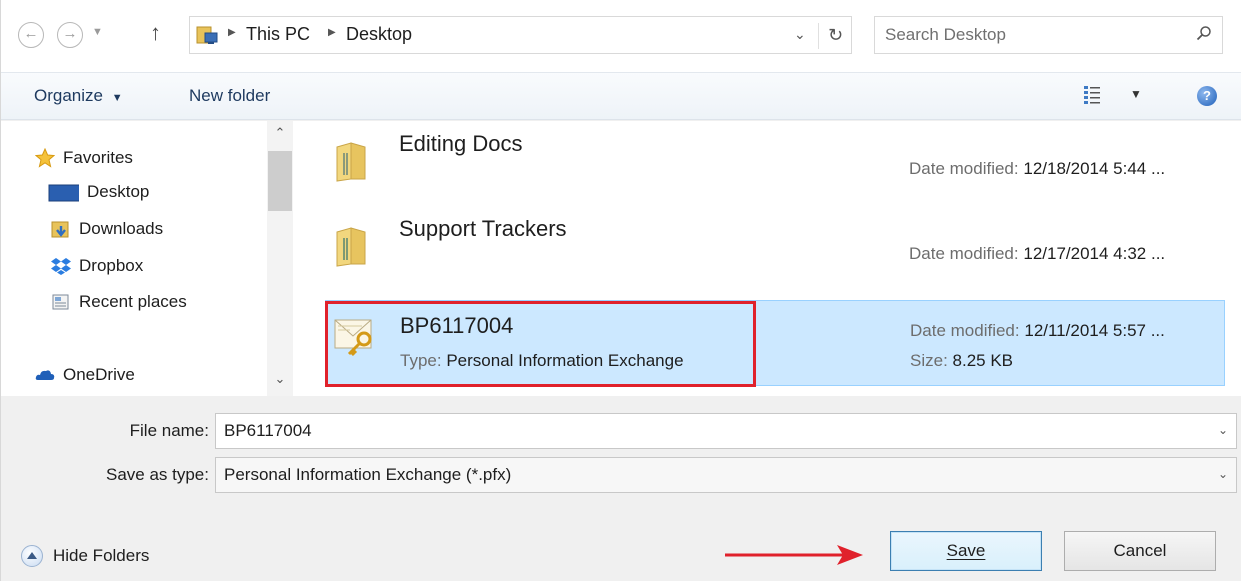 The height and width of the screenshot is (581, 1241). Describe the element at coordinates (1204, 33) in the screenshot. I see `search-icon` at that location.